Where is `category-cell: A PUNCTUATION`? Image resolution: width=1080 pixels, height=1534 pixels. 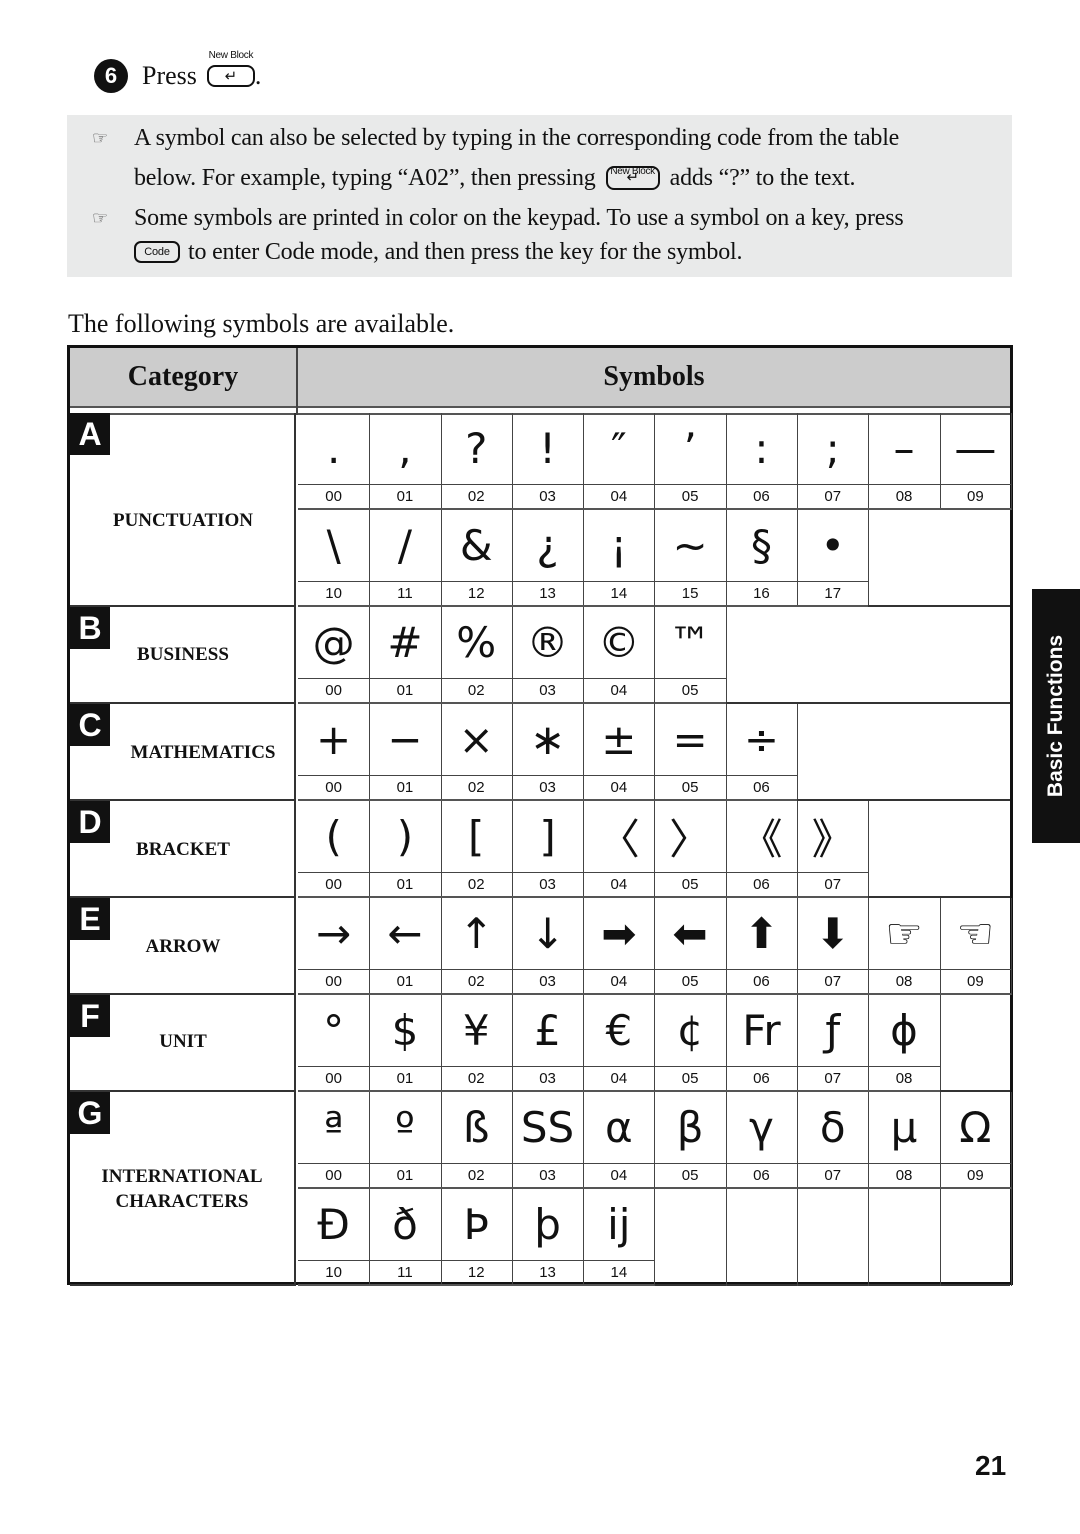 category-cell: A PUNCTUATION is located at coordinates (183, 510).